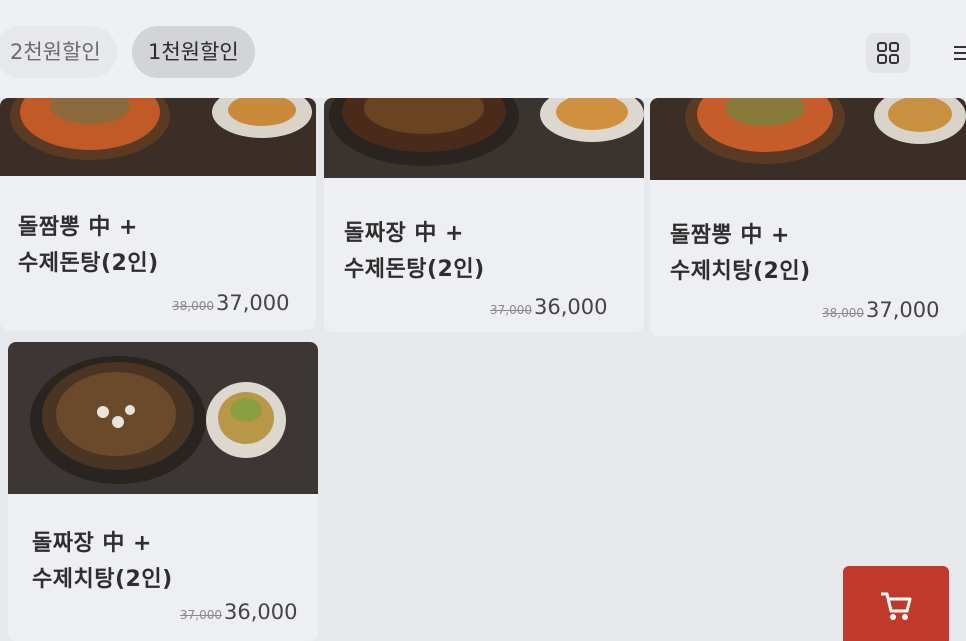 Image resolution: width=966 pixels, height=641 pixels. What do you see at coordinates (88, 245) in the screenshot?
I see `menu-name: 돌짬뽕 中 + 수제돈탕(2인)` at bounding box center [88, 245].